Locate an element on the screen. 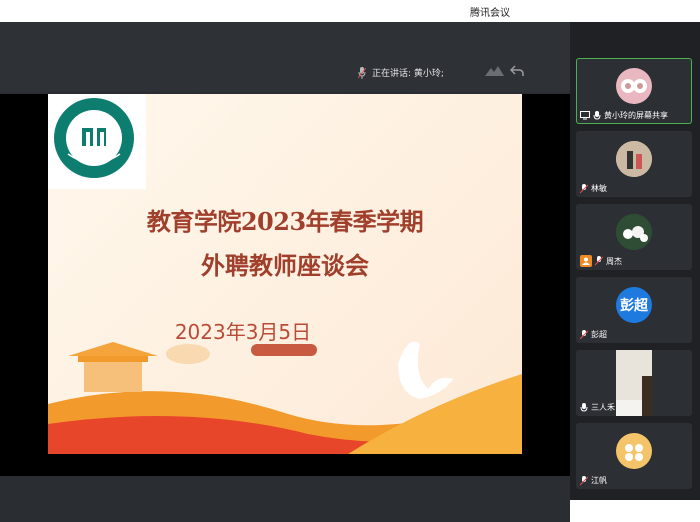 The height and width of the screenshot is (522, 700). slide-title-line2: 外聘教师座谈会 is located at coordinates (285, 265).